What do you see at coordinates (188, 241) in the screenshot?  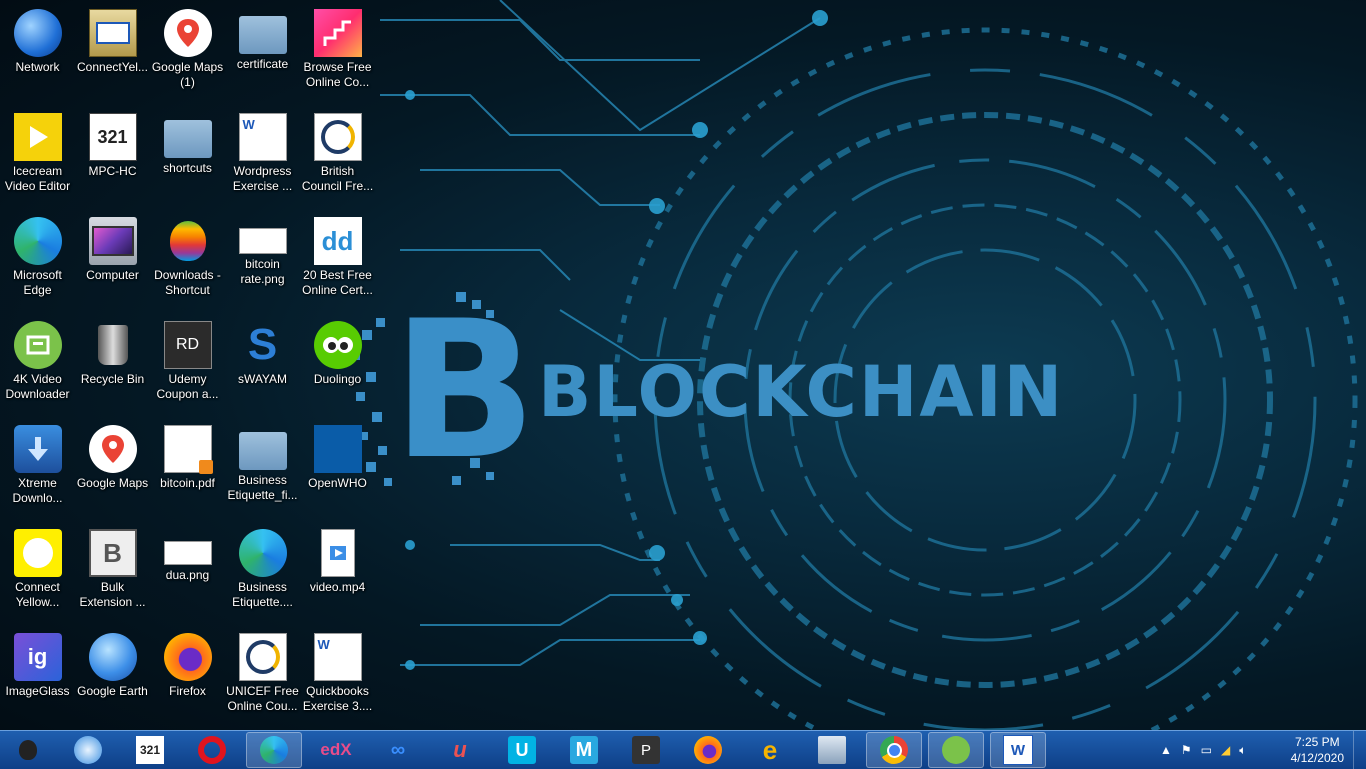 I see `apple-rainbow-icon` at bounding box center [188, 241].